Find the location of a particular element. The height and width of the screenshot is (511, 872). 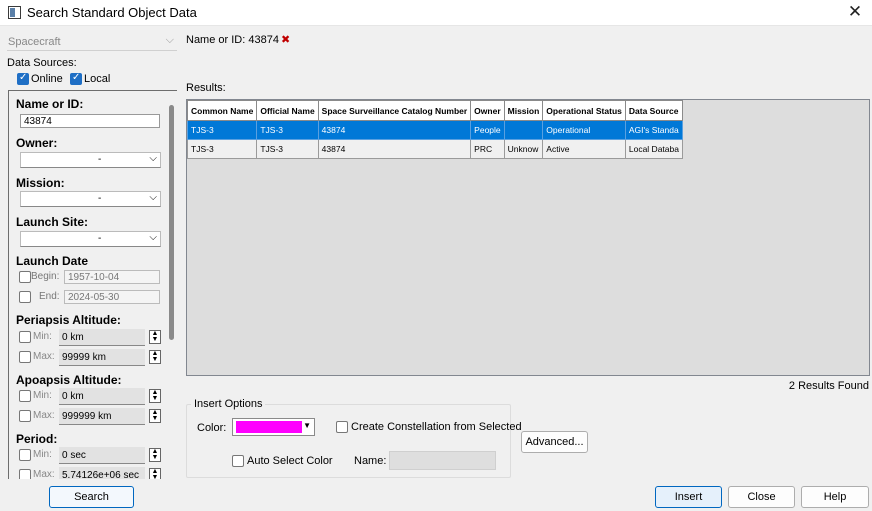

owner-value: - is located at coordinates (100, 159).